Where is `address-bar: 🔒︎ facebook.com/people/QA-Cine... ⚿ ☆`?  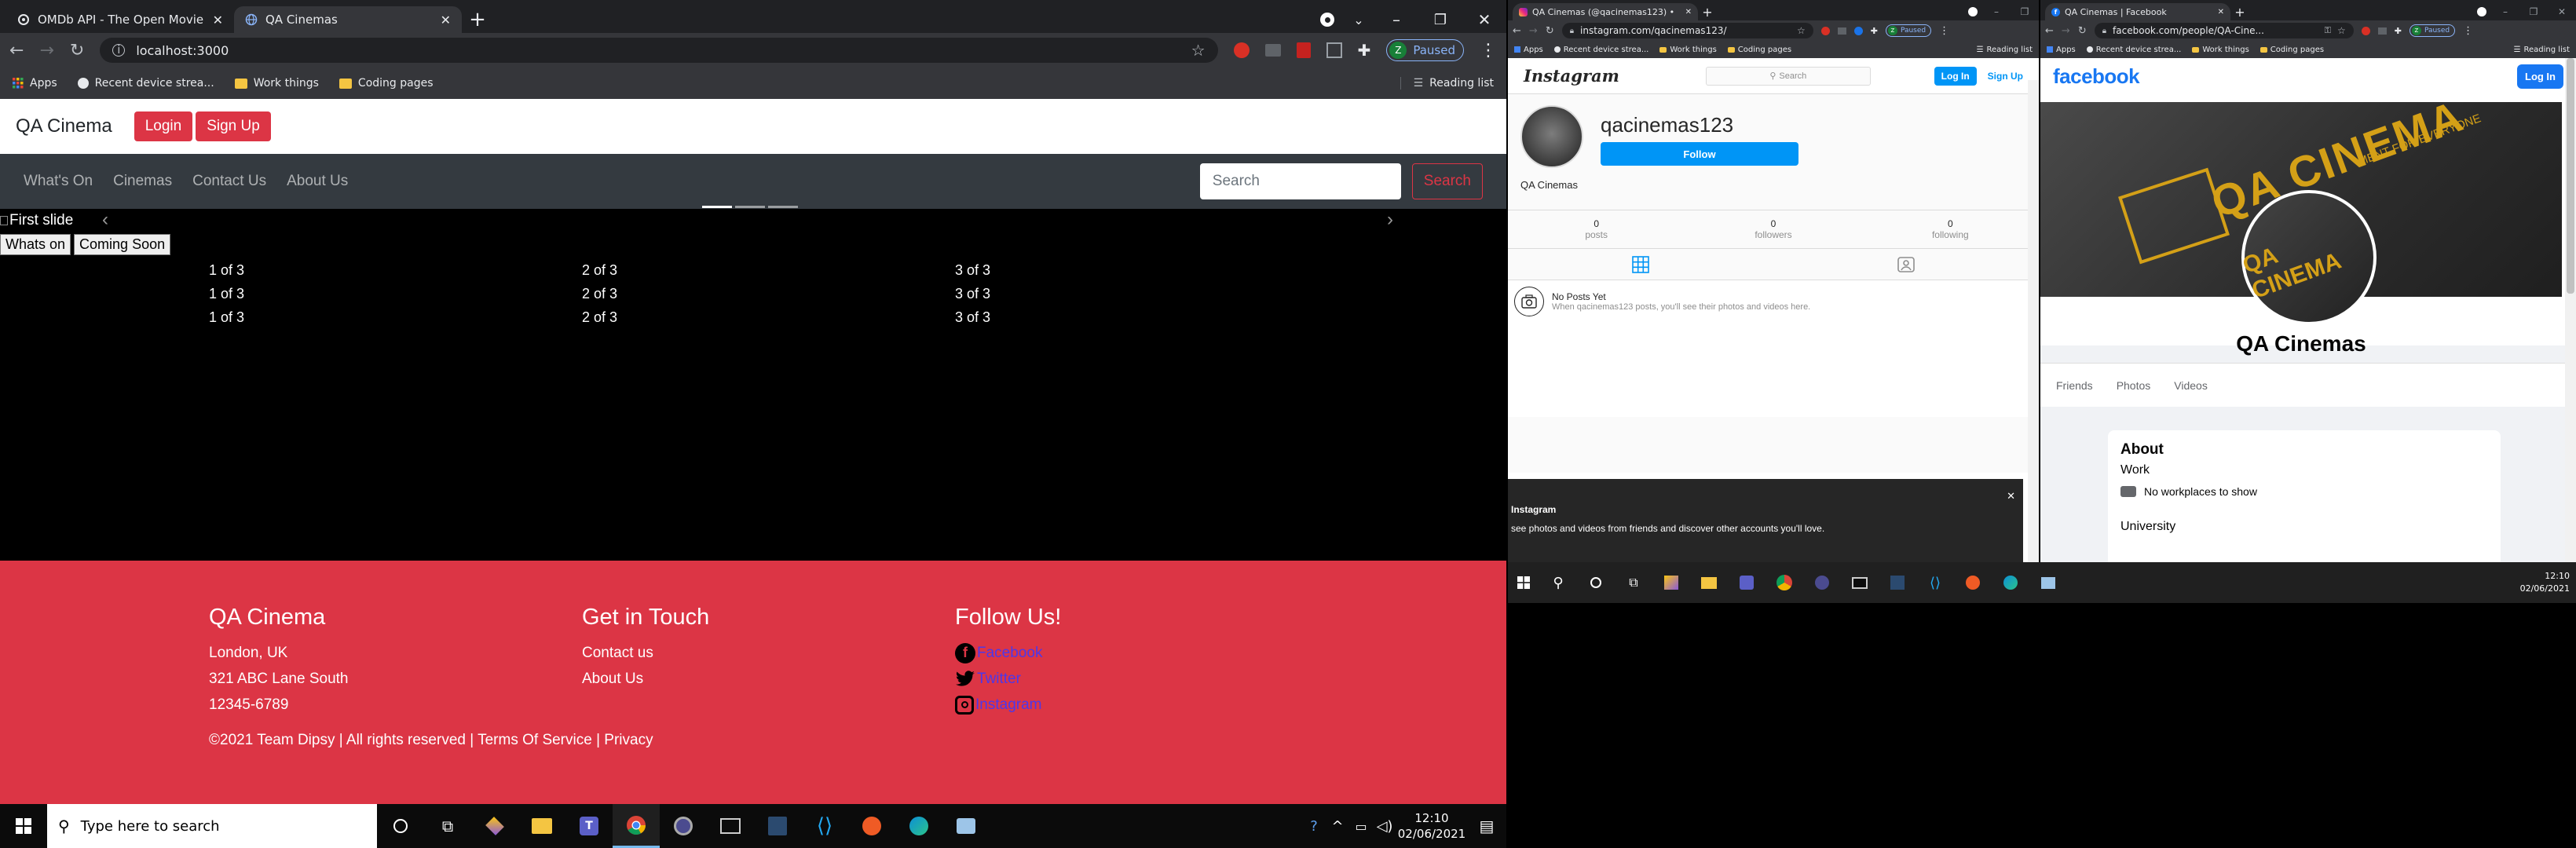
address-bar: 🔒︎ facebook.com/people/QA-Cine... ⚿ ☆ is located at coordinates (2224, 31).